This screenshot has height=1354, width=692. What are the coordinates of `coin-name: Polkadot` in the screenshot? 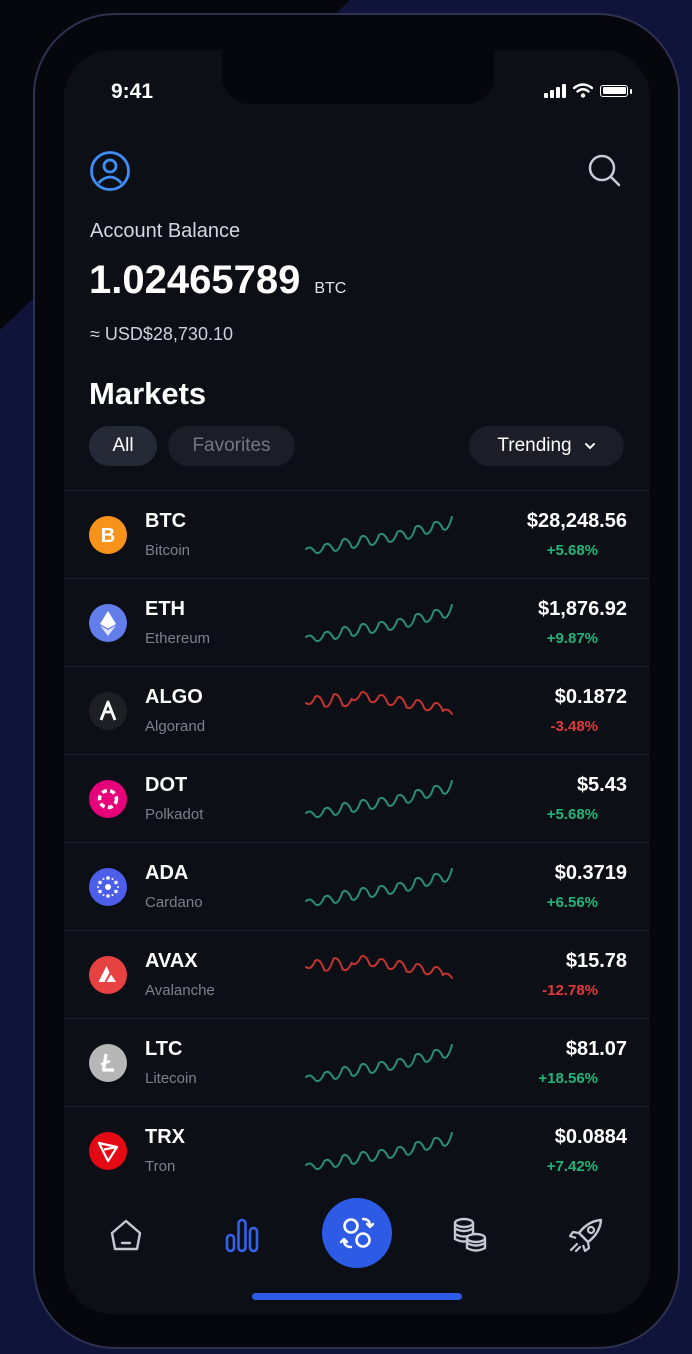 It's located at (174, 814).